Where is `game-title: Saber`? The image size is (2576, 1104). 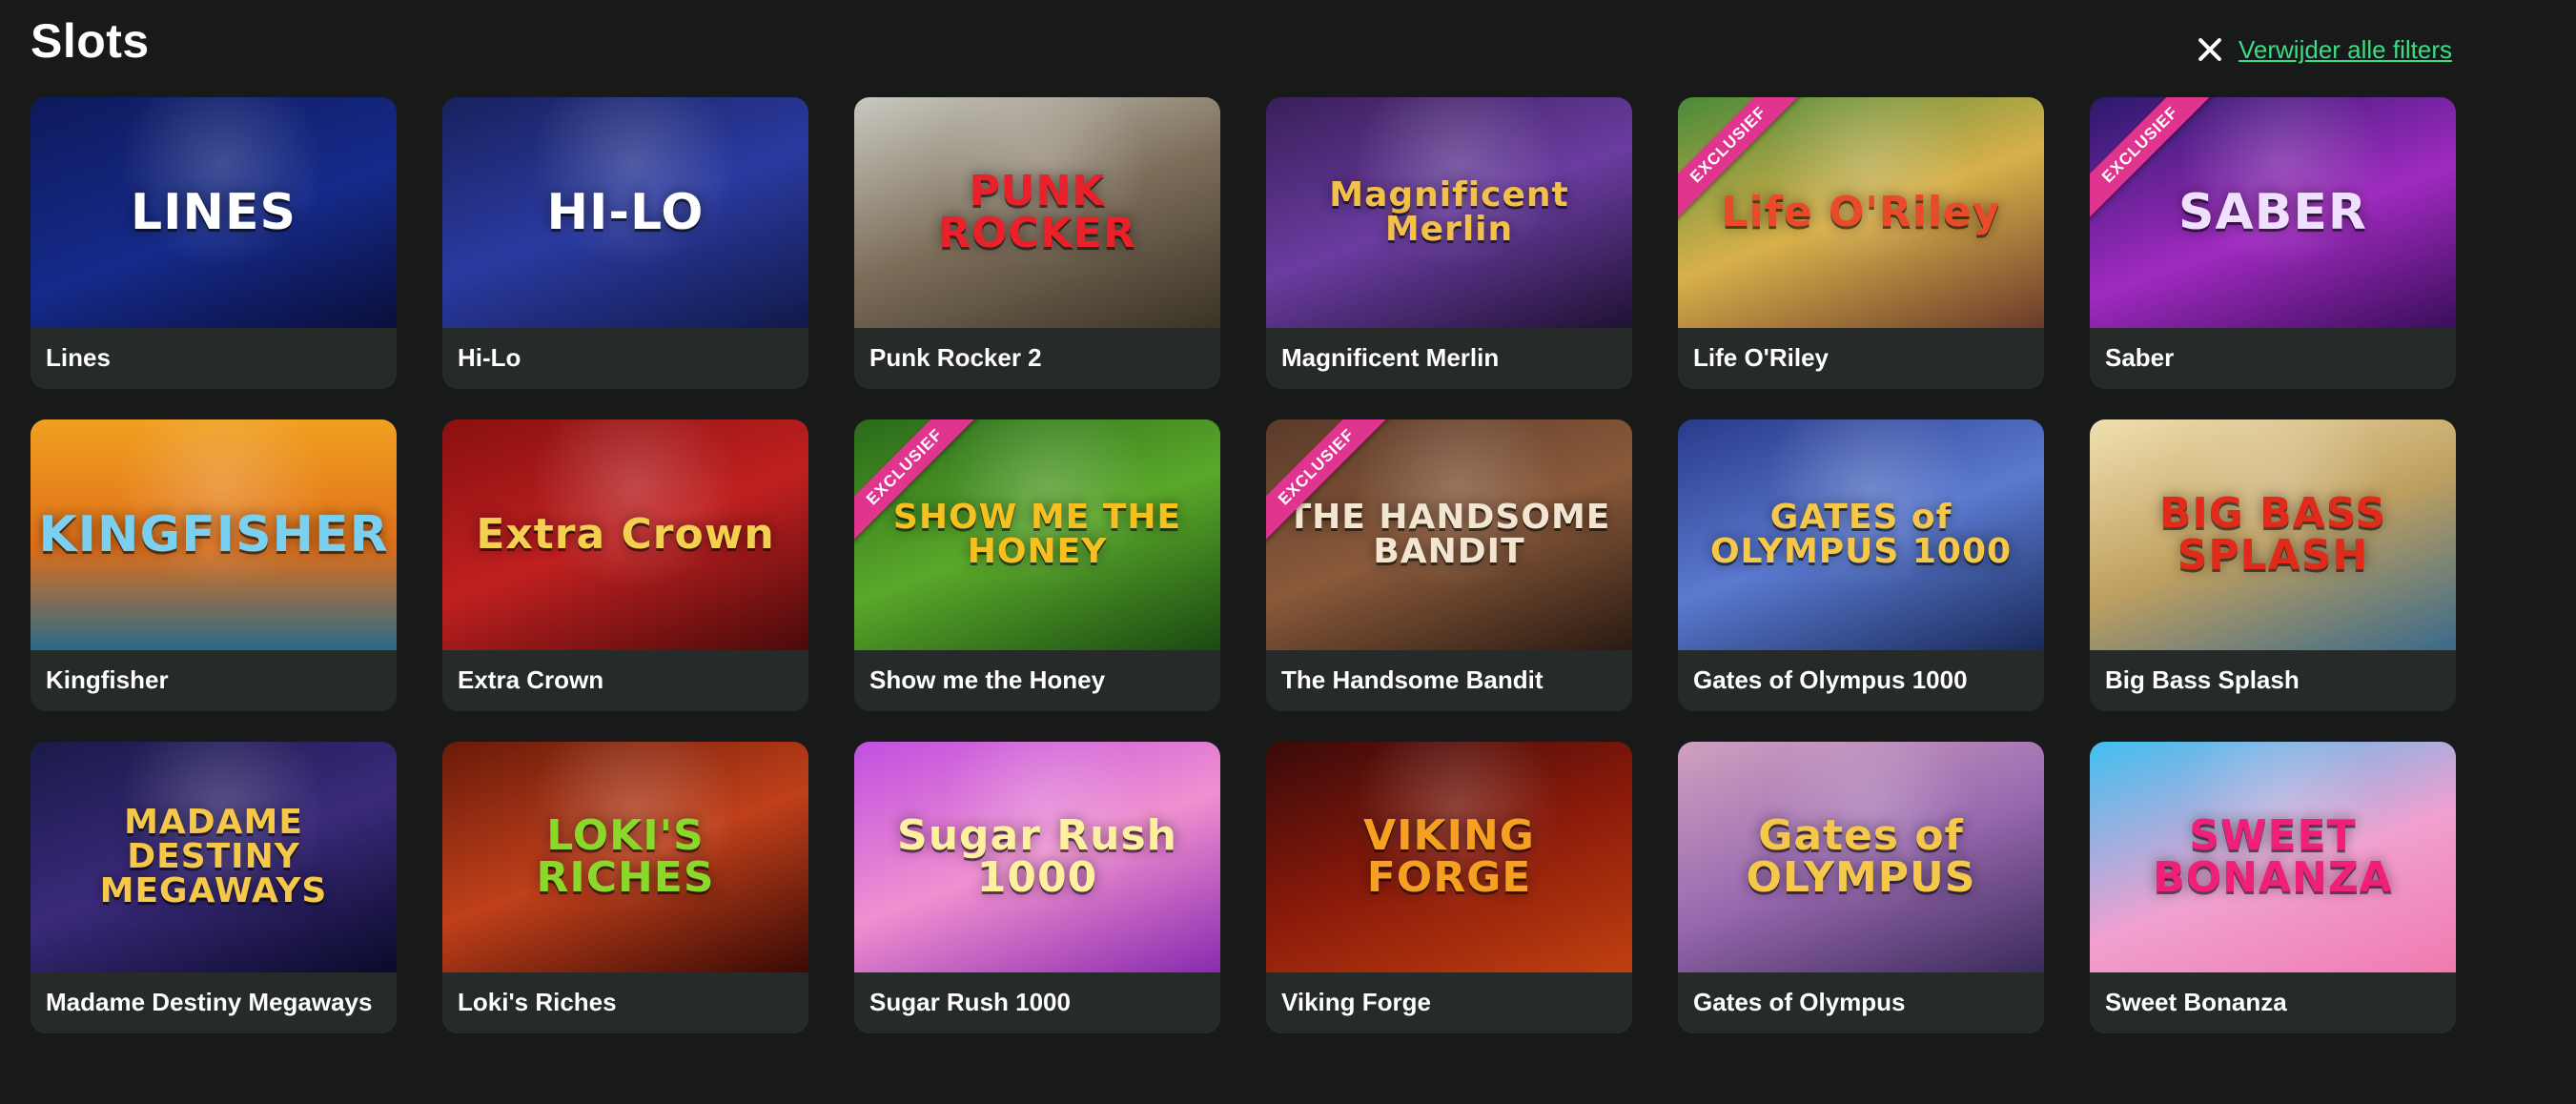
game-title: Saber is located at coordinates (2139, 358).